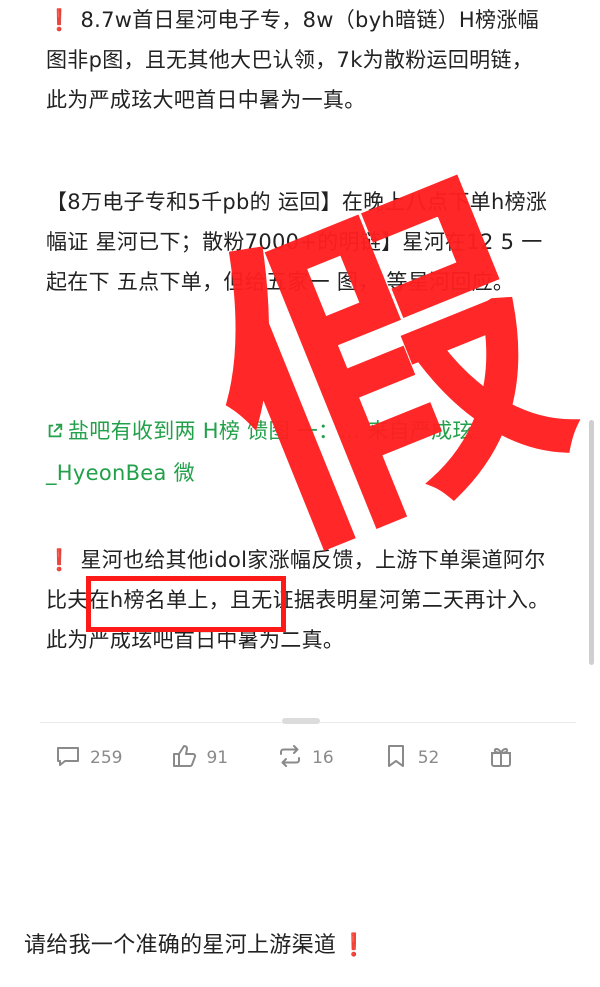 This screenshot has height=987, width=600. Describe the element at coordinates (591, 542) in the screenshot. I see `scrollbar` at that location.